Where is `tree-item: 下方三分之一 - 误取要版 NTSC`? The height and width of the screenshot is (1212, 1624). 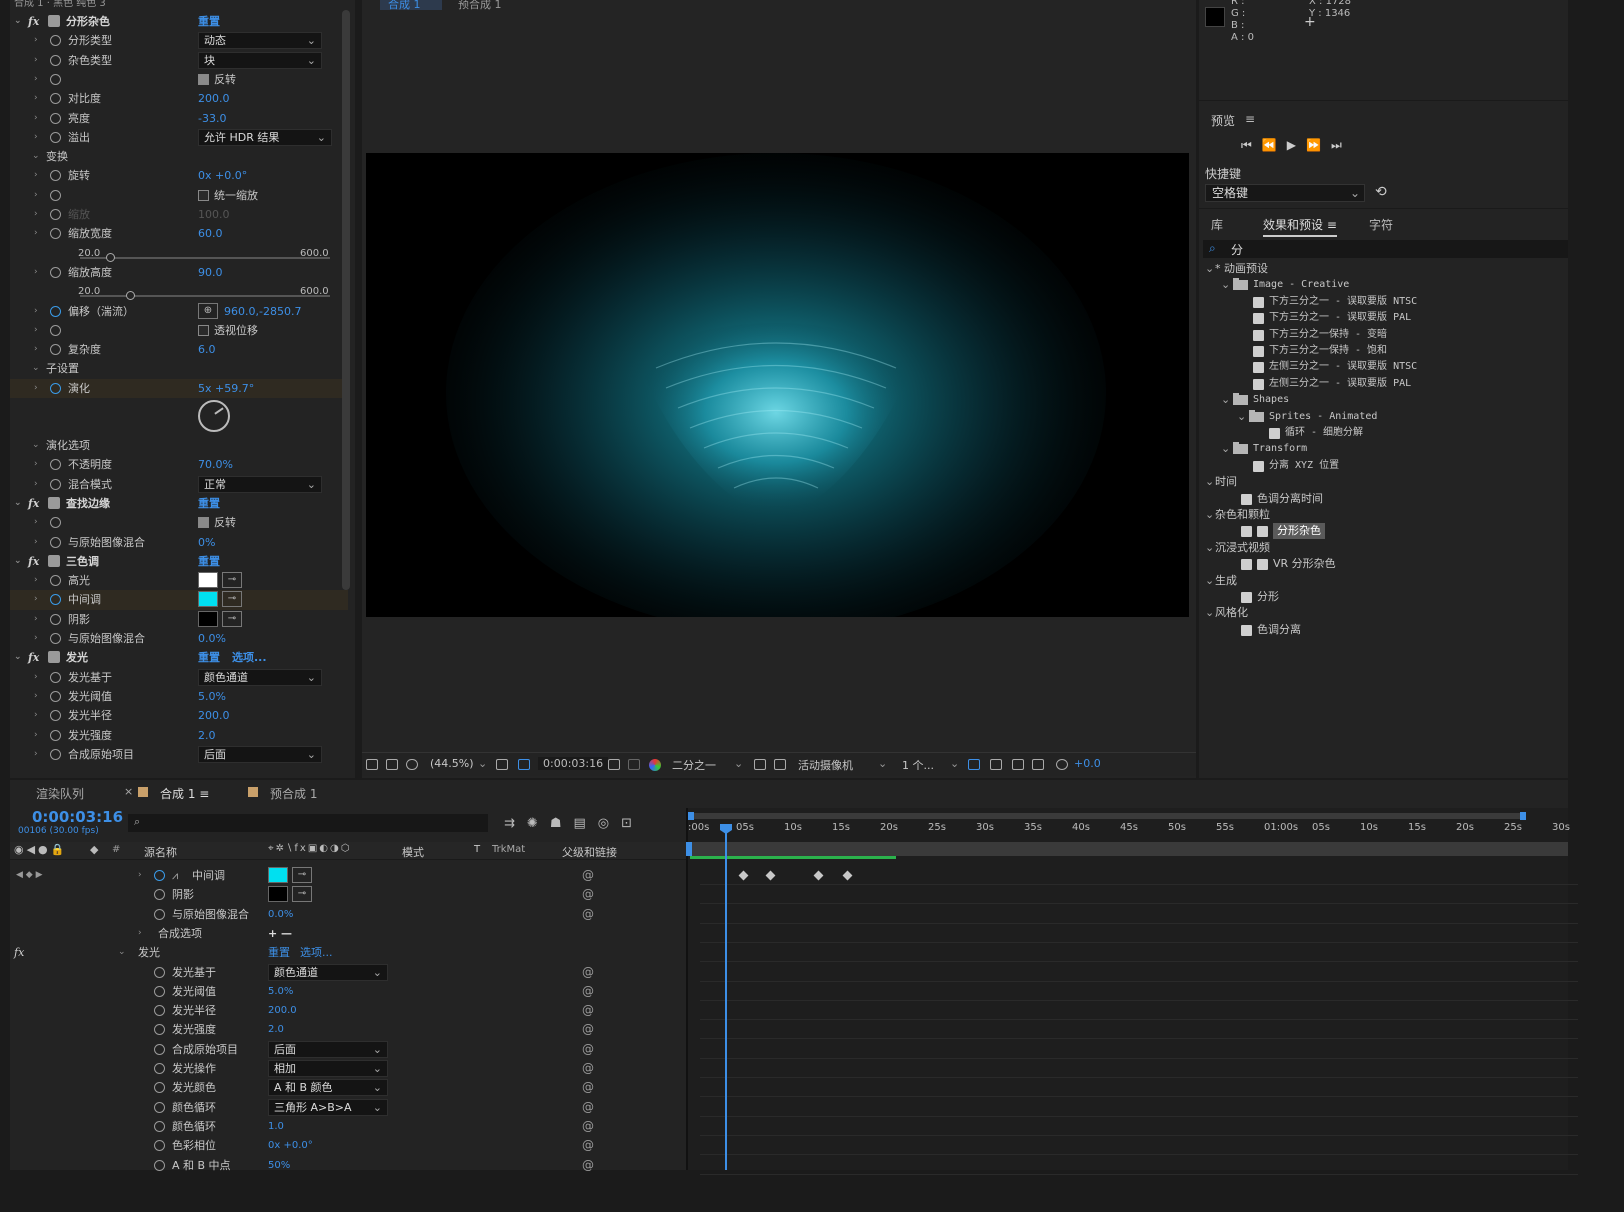
tree-item: 下方三分之一 - 误取要版 NTSC is located at coordinates (1383, 302).